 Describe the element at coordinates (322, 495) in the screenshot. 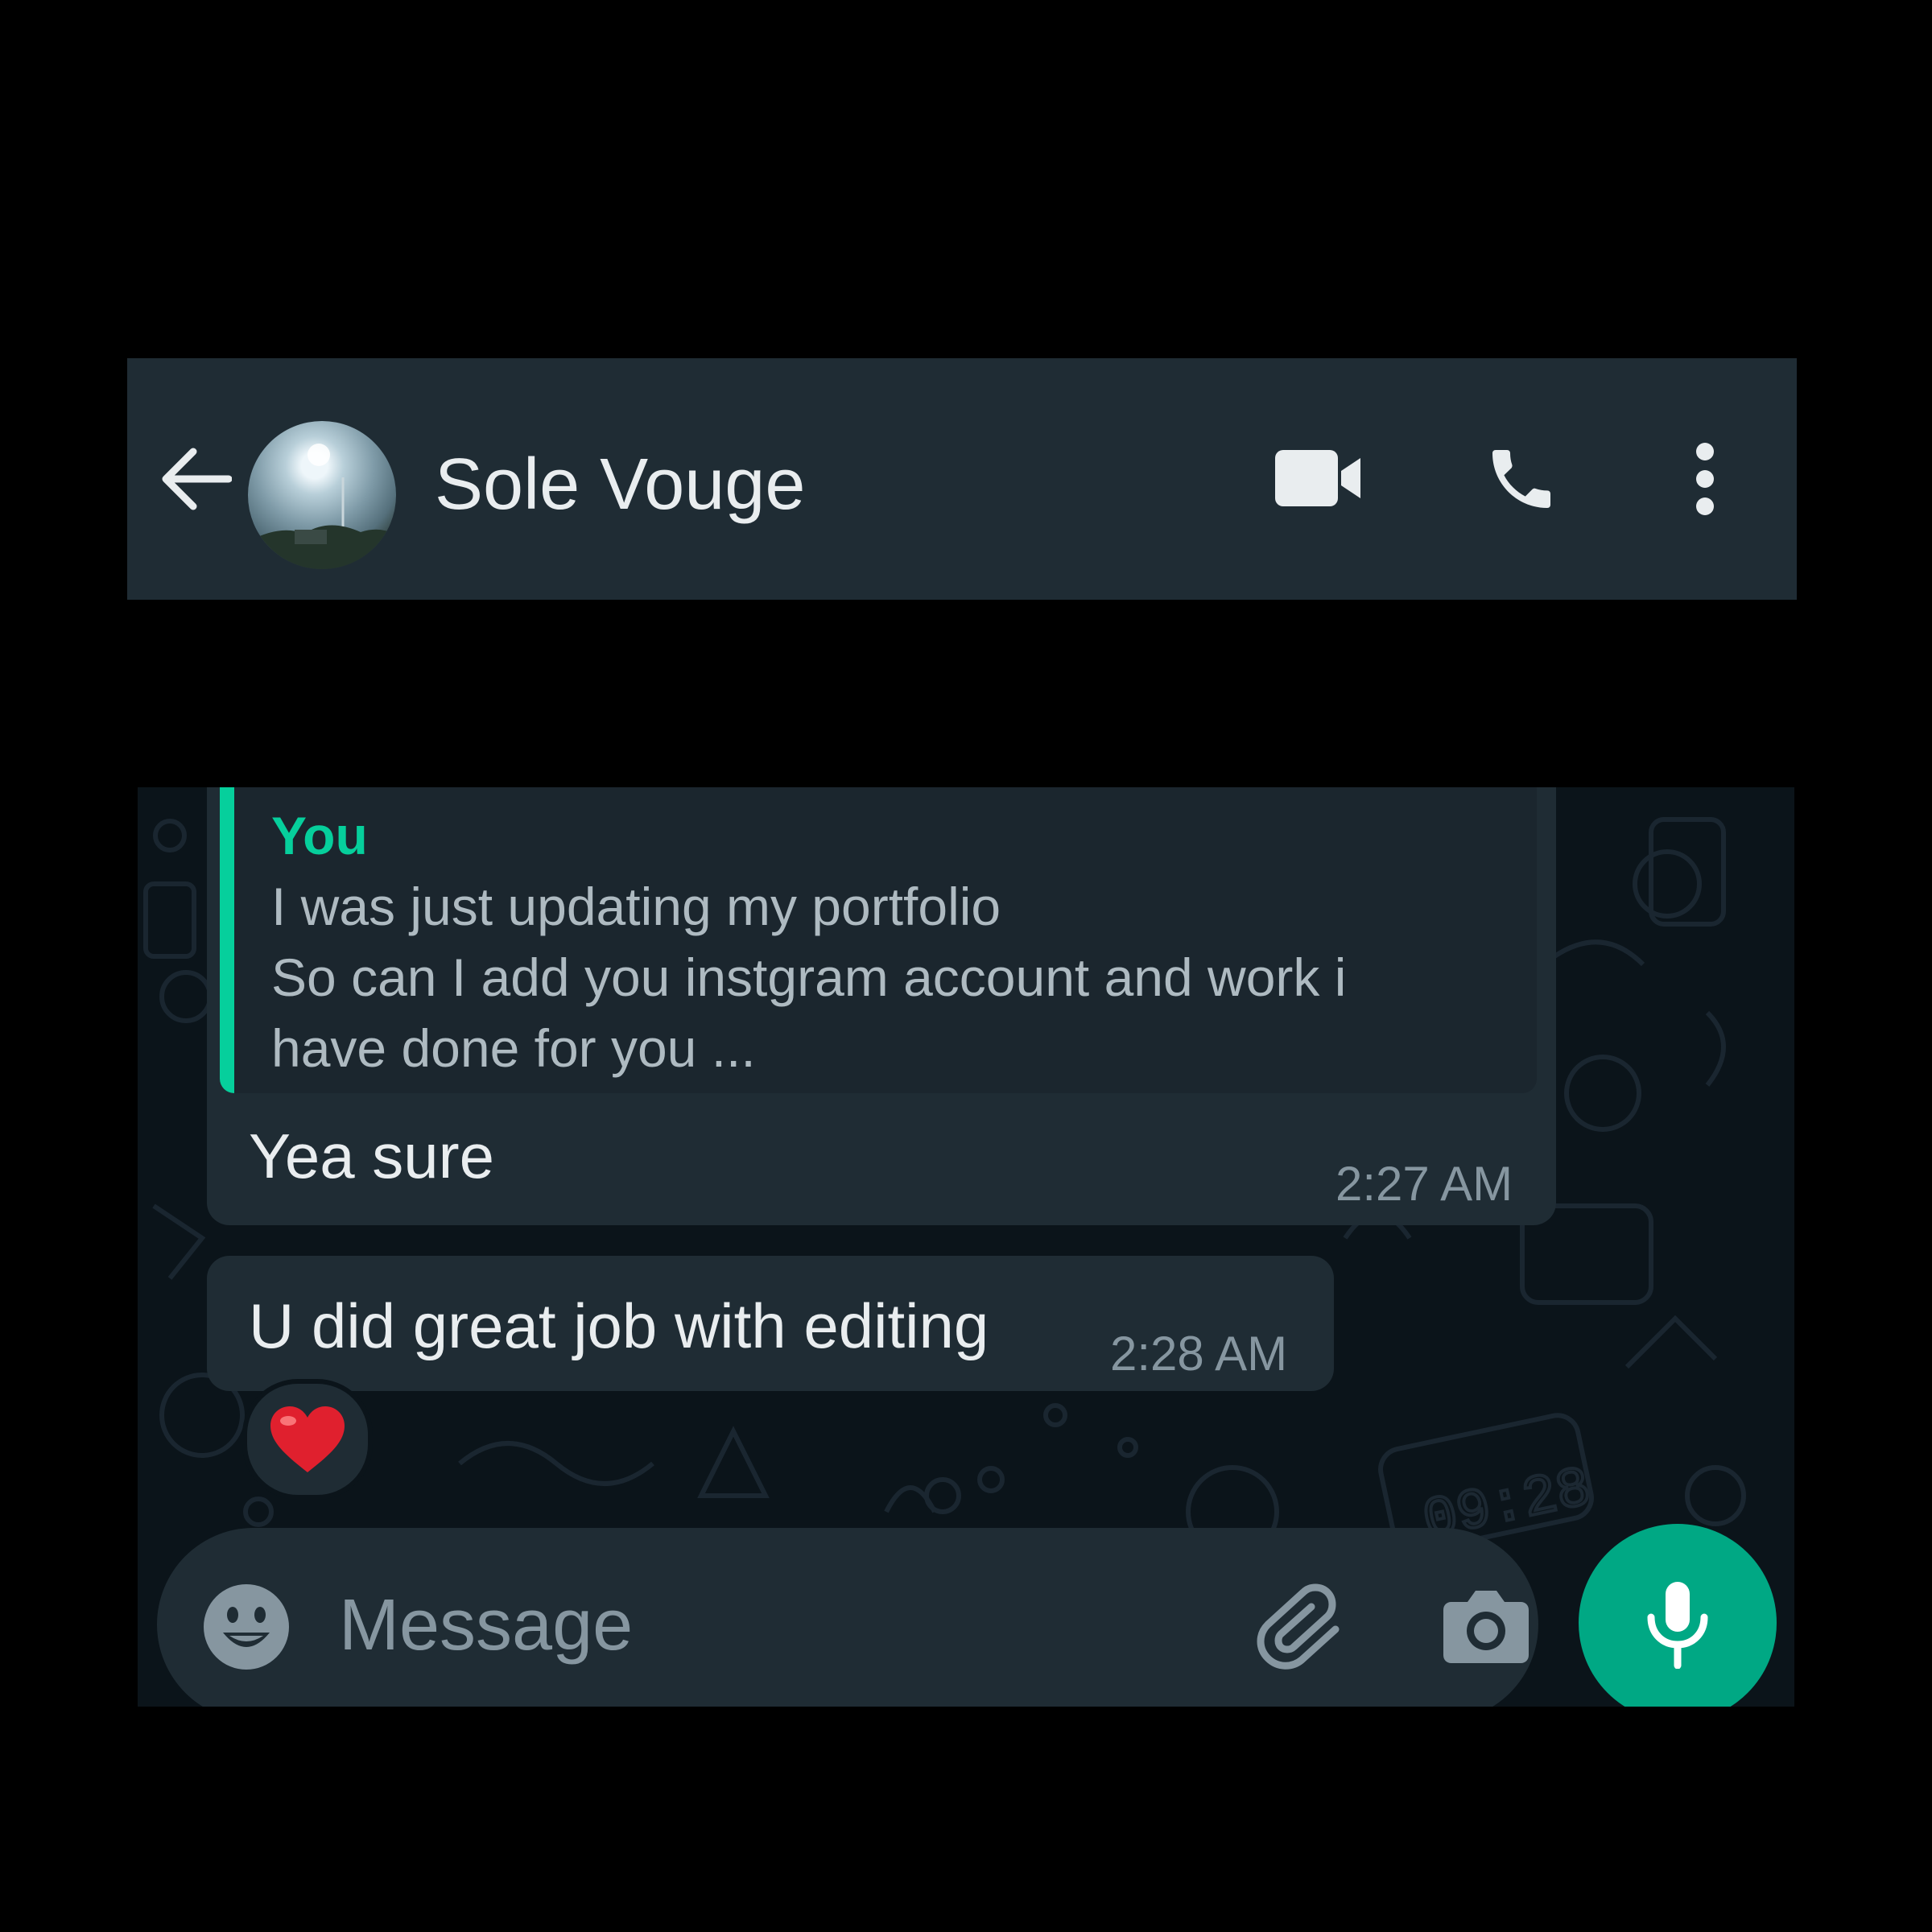

I see `avatar` at that location.